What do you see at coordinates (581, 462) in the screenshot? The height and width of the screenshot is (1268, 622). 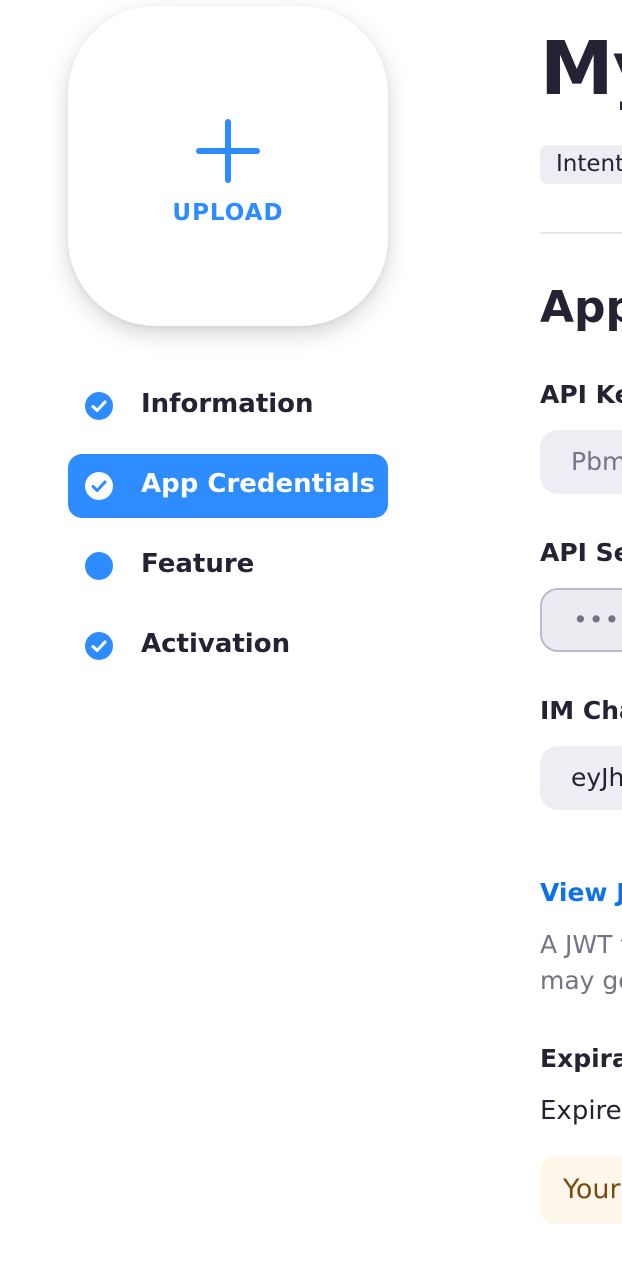 I see `api-key-field: Pbm` at bounding box center [581, 462].